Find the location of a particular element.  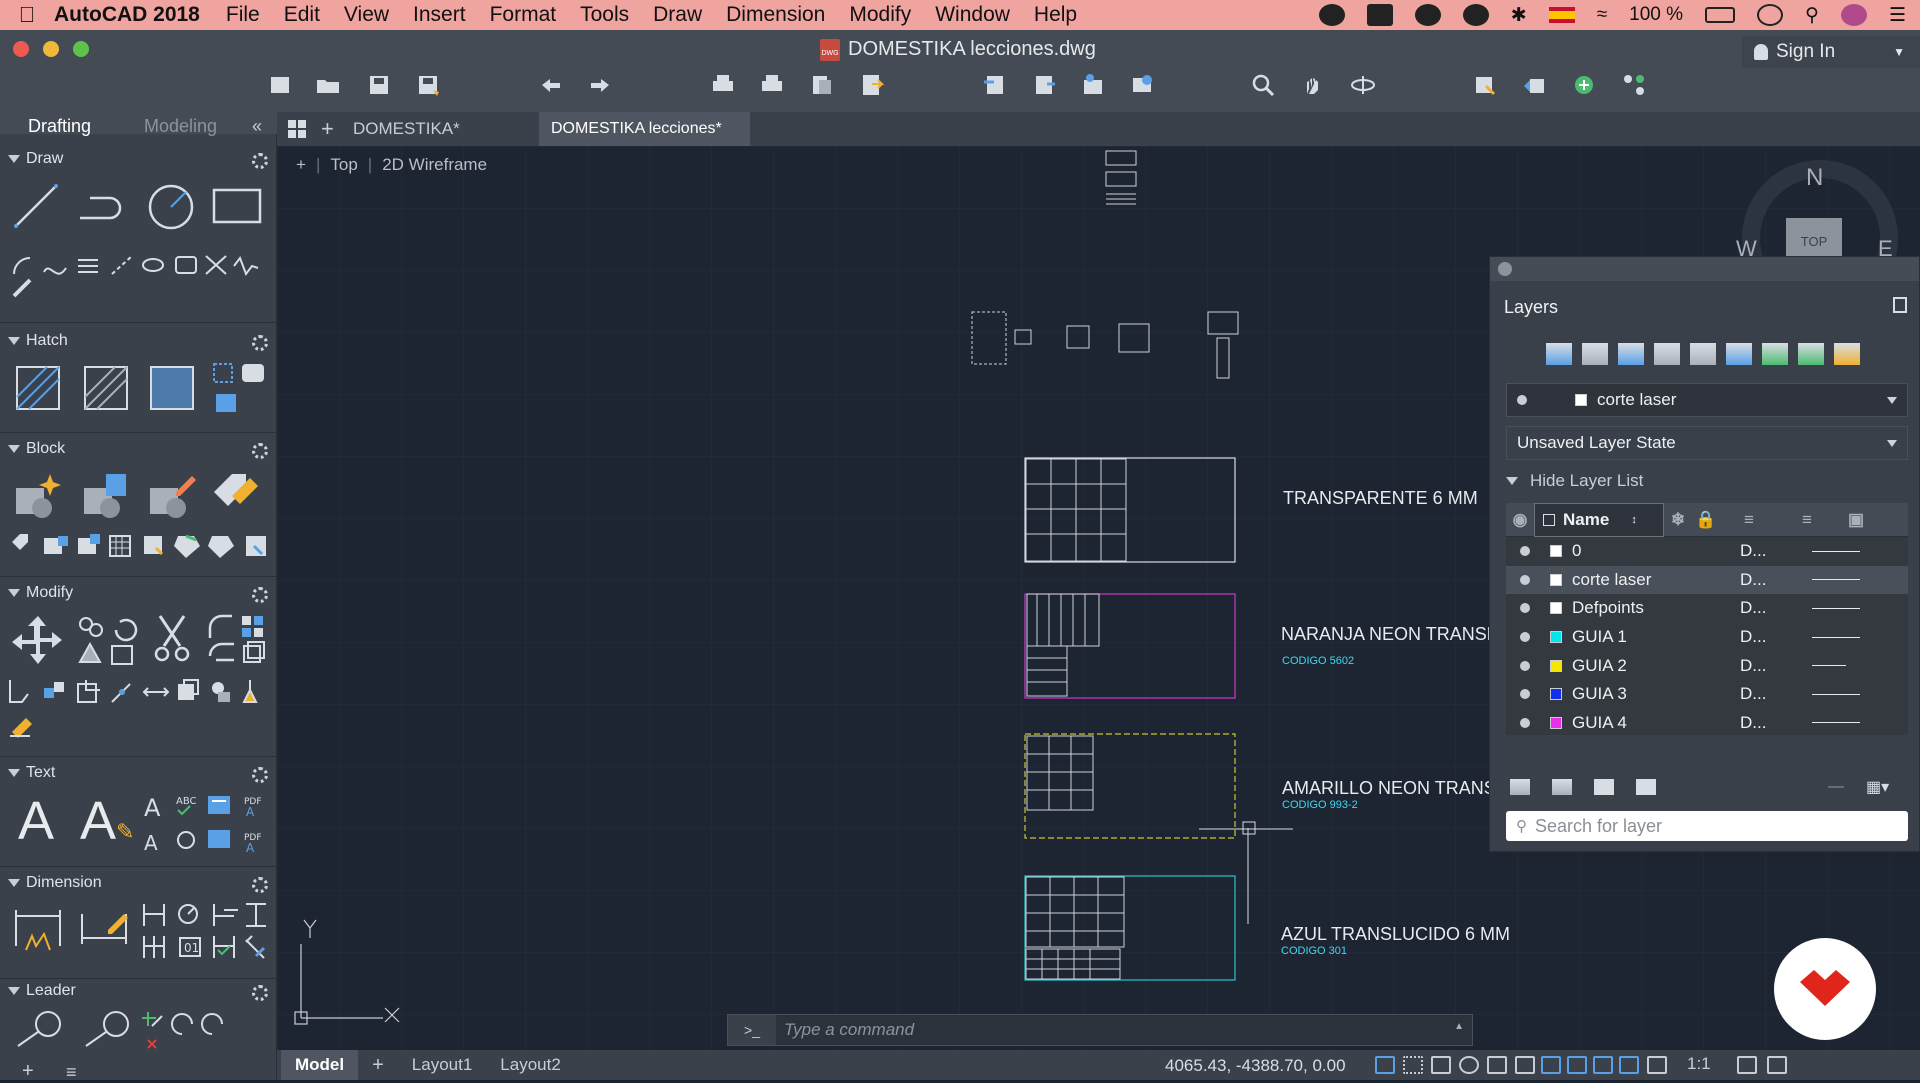

file-tab-domestika-lecciones: DOMESTIKA lecciones* is located at coordinates (644, 129).